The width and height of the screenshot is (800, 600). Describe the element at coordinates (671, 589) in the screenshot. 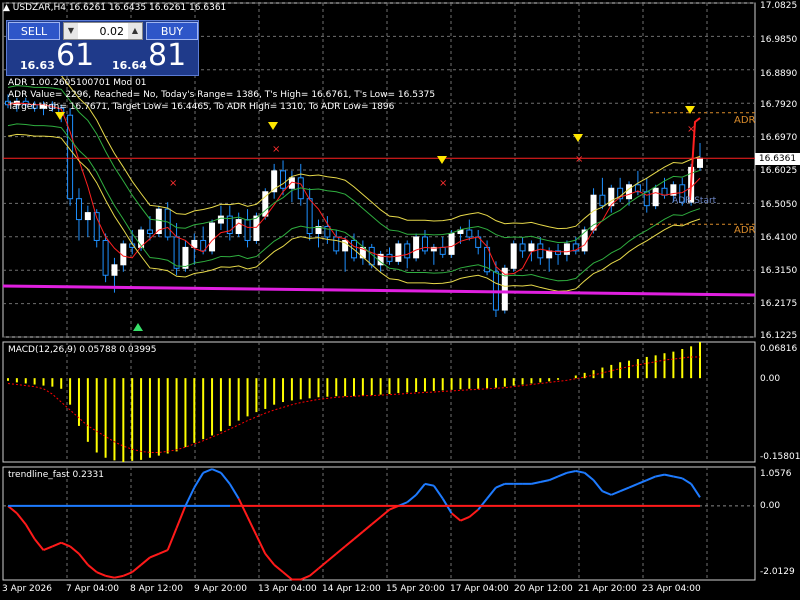

I see `time-label: 23 Apr 04:00` at that location.